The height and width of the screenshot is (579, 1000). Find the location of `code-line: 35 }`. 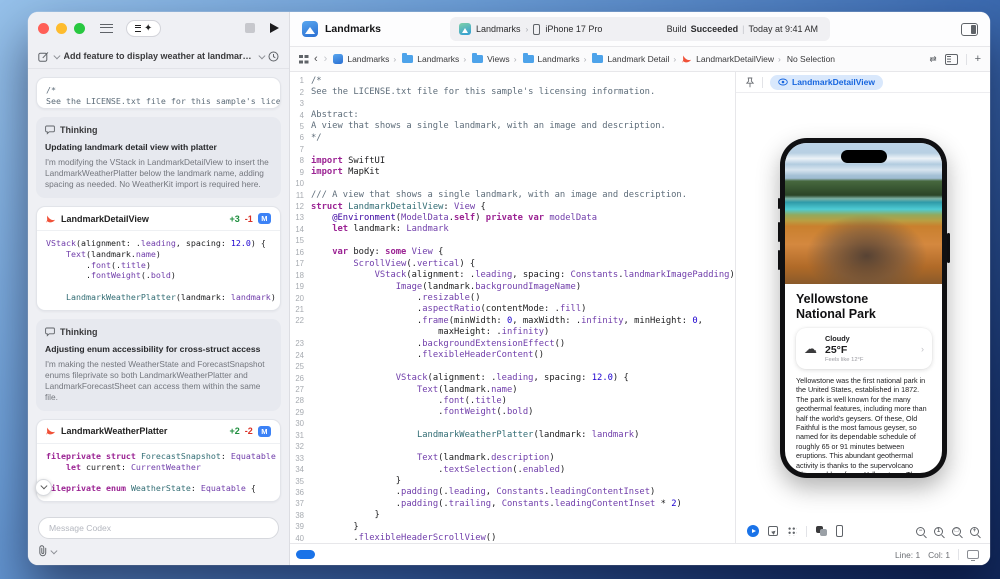

code-line: 35 } is located at coordinates (512, 480).